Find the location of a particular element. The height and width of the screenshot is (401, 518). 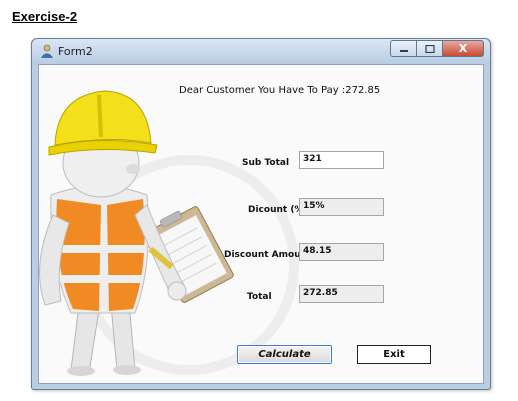

maximize-icon is located at coordinates (429, 48).